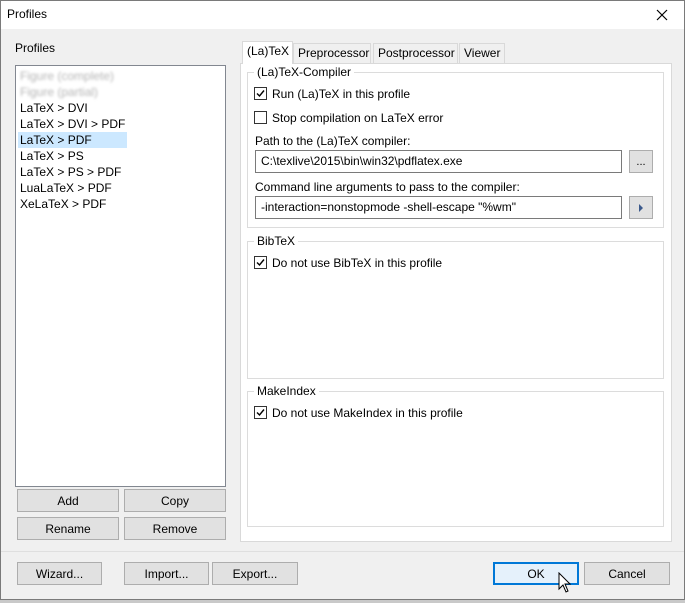  Describe the element at coordinates (267, 52) in the screenshot. I see `tab-latex: (La)TeX` at that location.